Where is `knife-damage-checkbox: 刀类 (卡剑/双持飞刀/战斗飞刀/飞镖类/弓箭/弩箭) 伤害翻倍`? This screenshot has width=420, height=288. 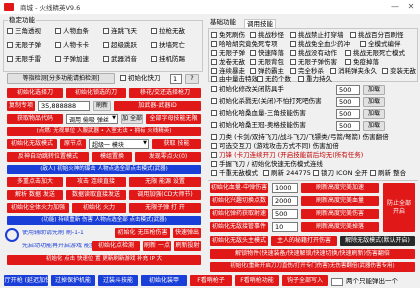
knife-damage-checkbox: 刀类 (卡剑/双持飞刀/战斗飞刀/飞镖类/弓箭/弩箭) 伤害翻倍 is located at coordinates (300, 137).